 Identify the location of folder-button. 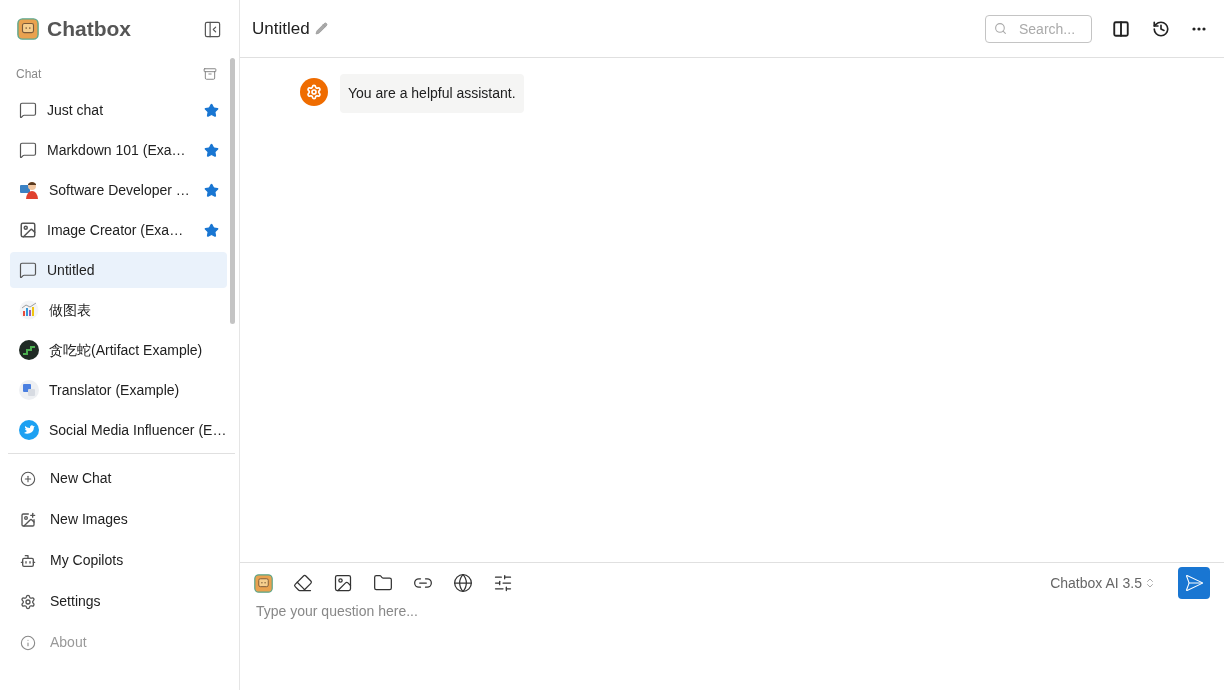
(383, 583).